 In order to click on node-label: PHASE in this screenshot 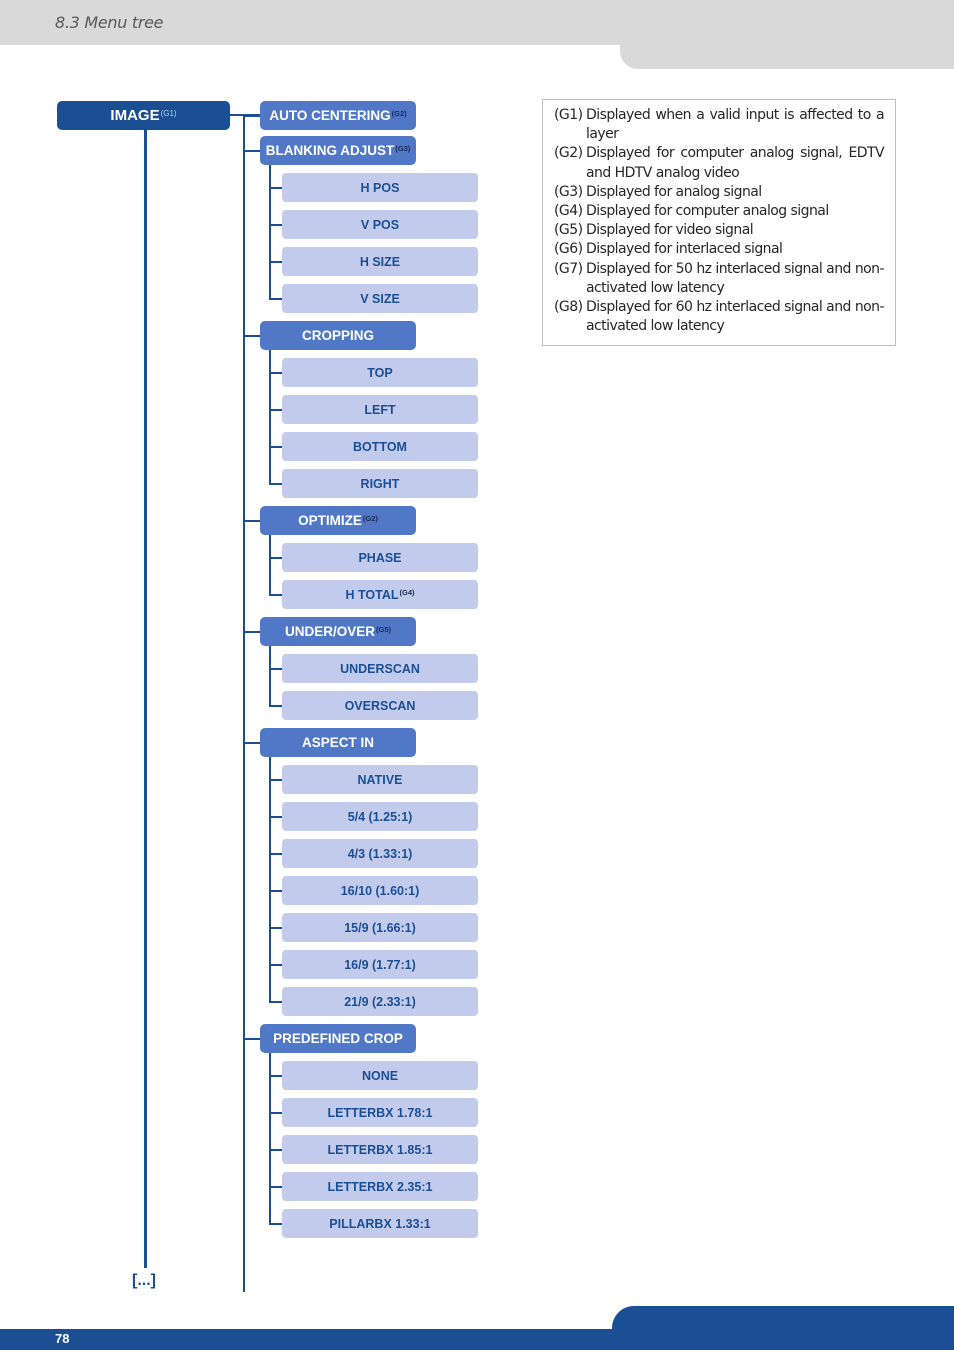, I will do `click(380, 557)`.